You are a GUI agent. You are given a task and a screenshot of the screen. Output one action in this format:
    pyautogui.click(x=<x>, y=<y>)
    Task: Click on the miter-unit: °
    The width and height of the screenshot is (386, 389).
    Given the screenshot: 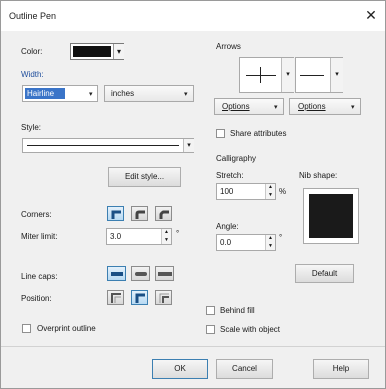 What is the action you would take?
    pyautogui.click(x=178, y=233)
    